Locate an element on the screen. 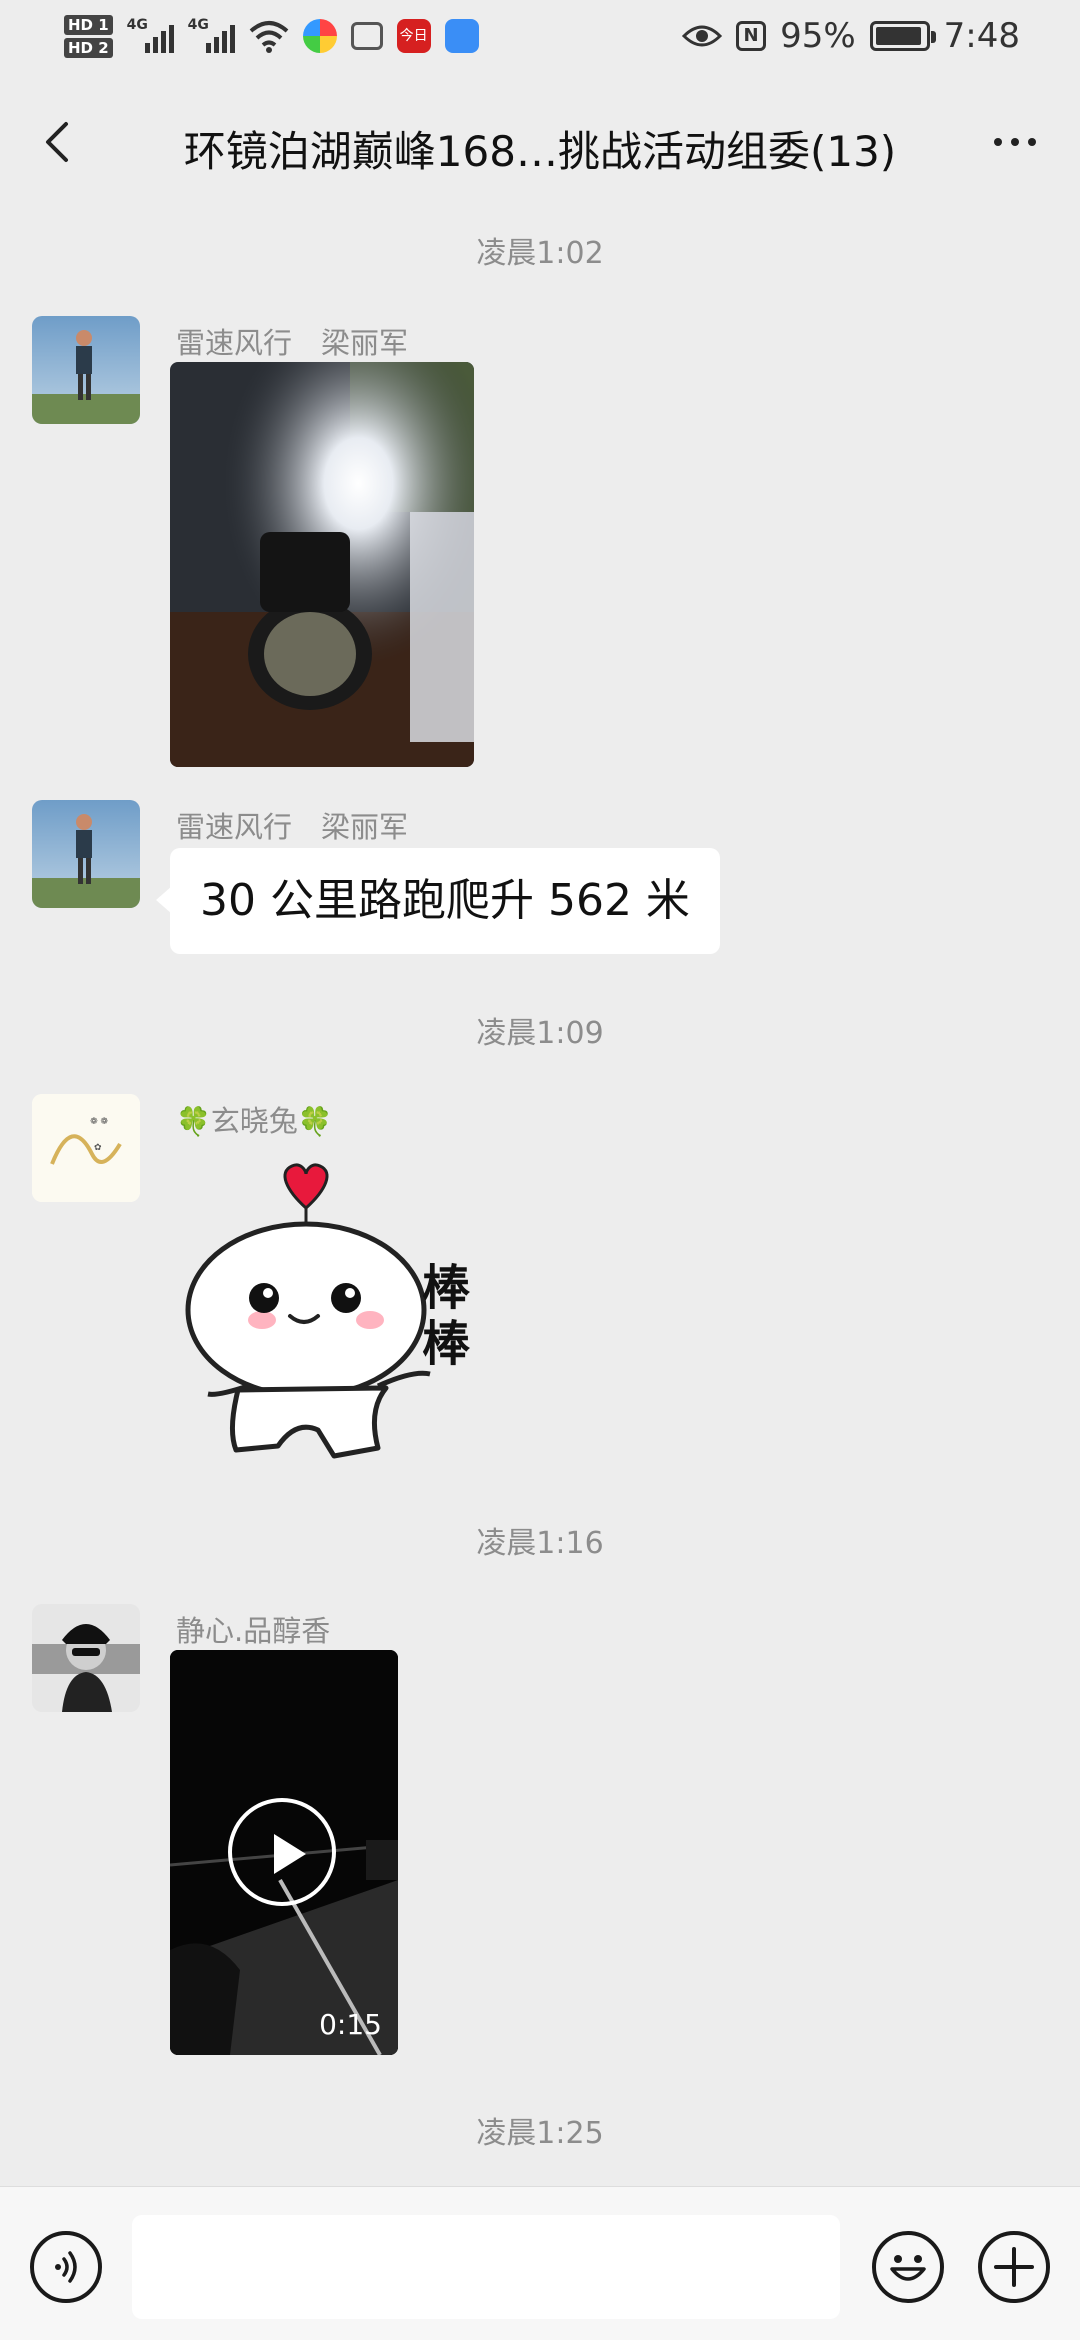 Image resolution: width=1080 pixels, height=2340 pixels. more-options-icon is located at coordinates (1015, 142).